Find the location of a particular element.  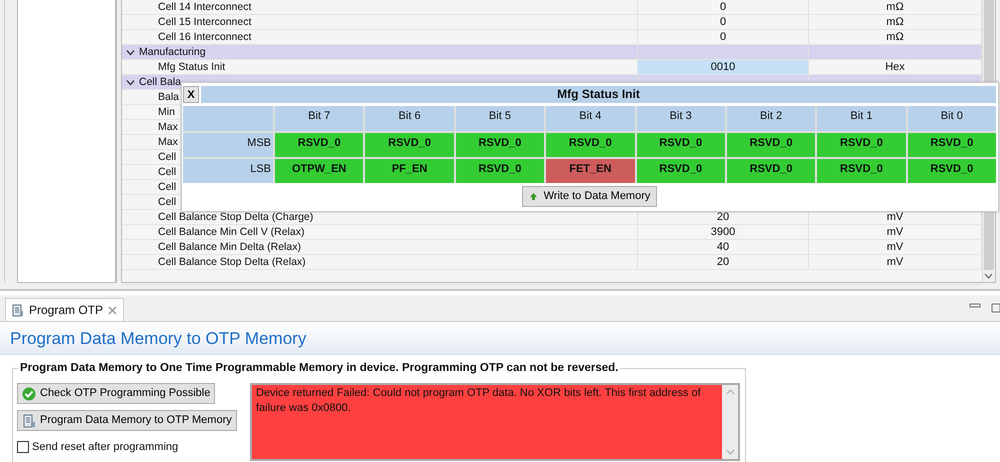

maximize-icon is located at coordinates (995, 308).